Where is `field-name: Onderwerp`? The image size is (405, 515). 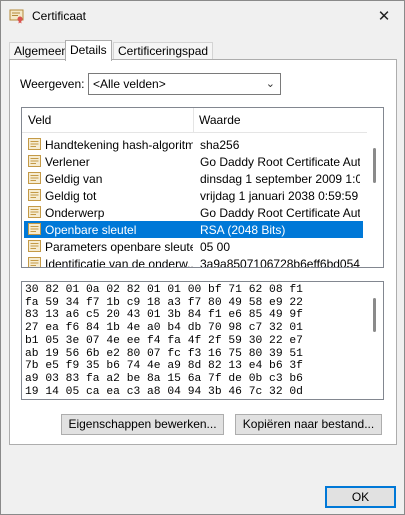 field-name: Onderwerp is located at coordinates (75, 213).